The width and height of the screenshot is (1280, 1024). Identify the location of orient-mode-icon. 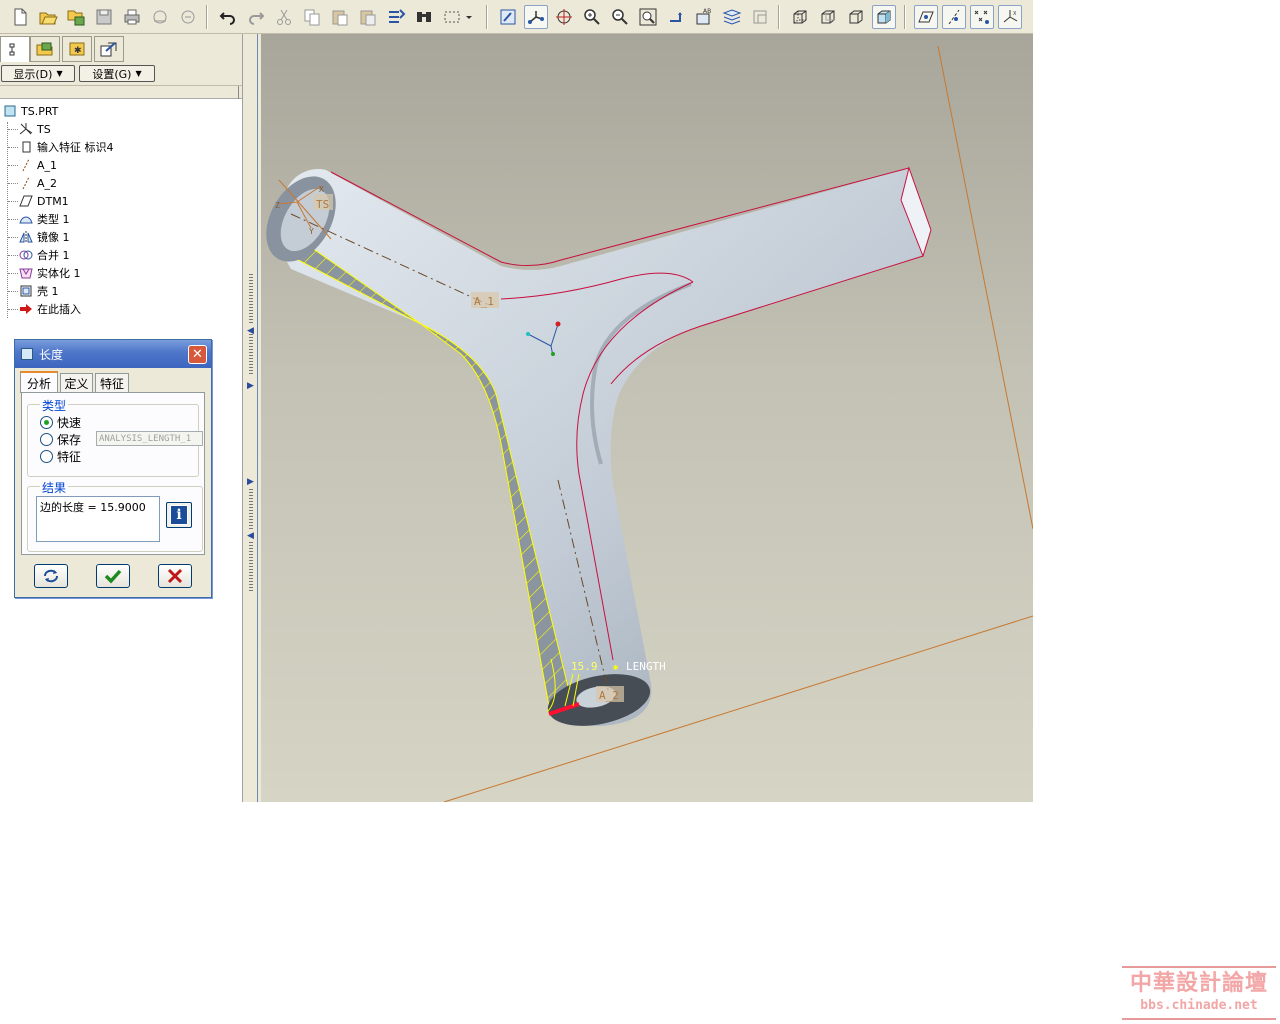
(536, 17).